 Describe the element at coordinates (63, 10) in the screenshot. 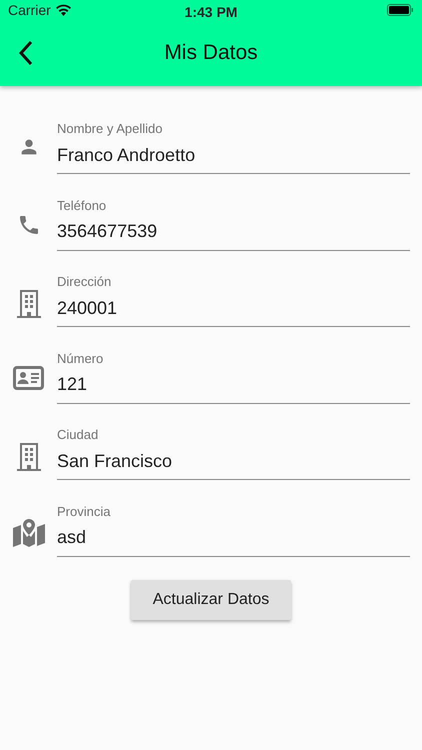

I see `wifi-icon` at that location.